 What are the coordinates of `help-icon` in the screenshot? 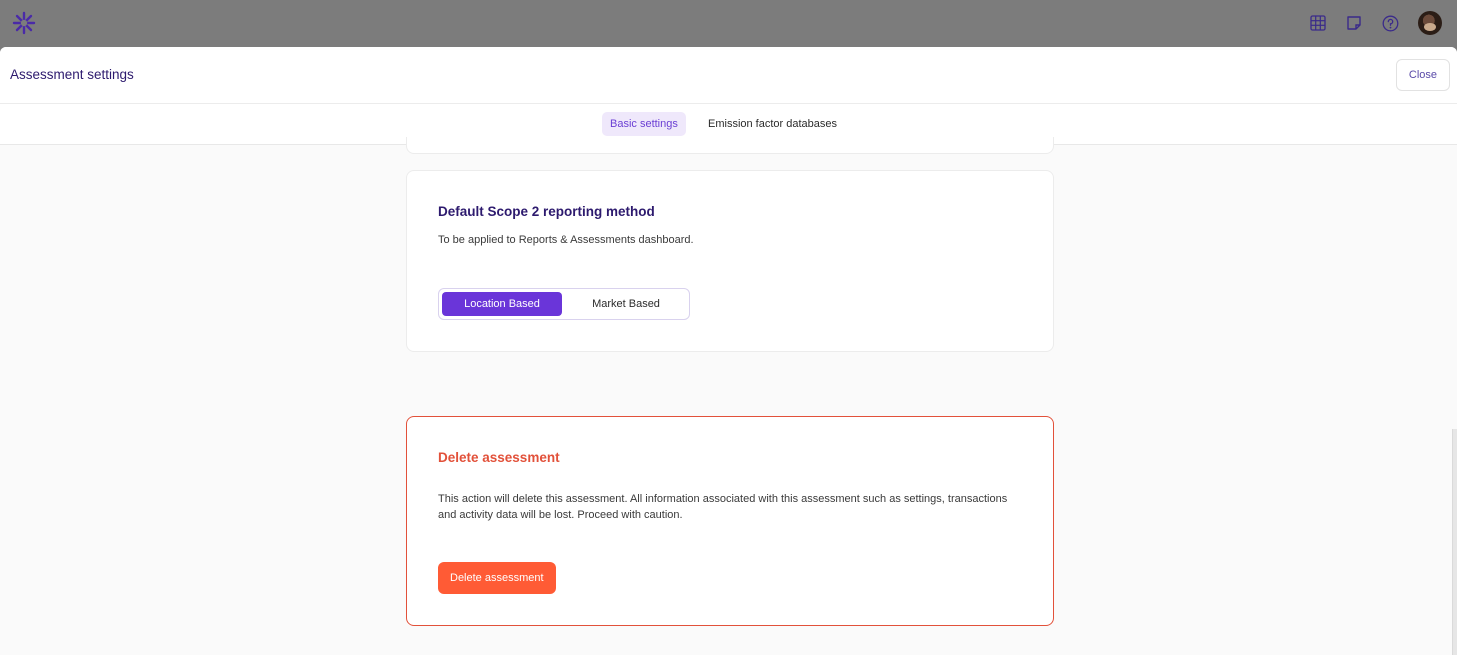 It's located at (1390, 23).